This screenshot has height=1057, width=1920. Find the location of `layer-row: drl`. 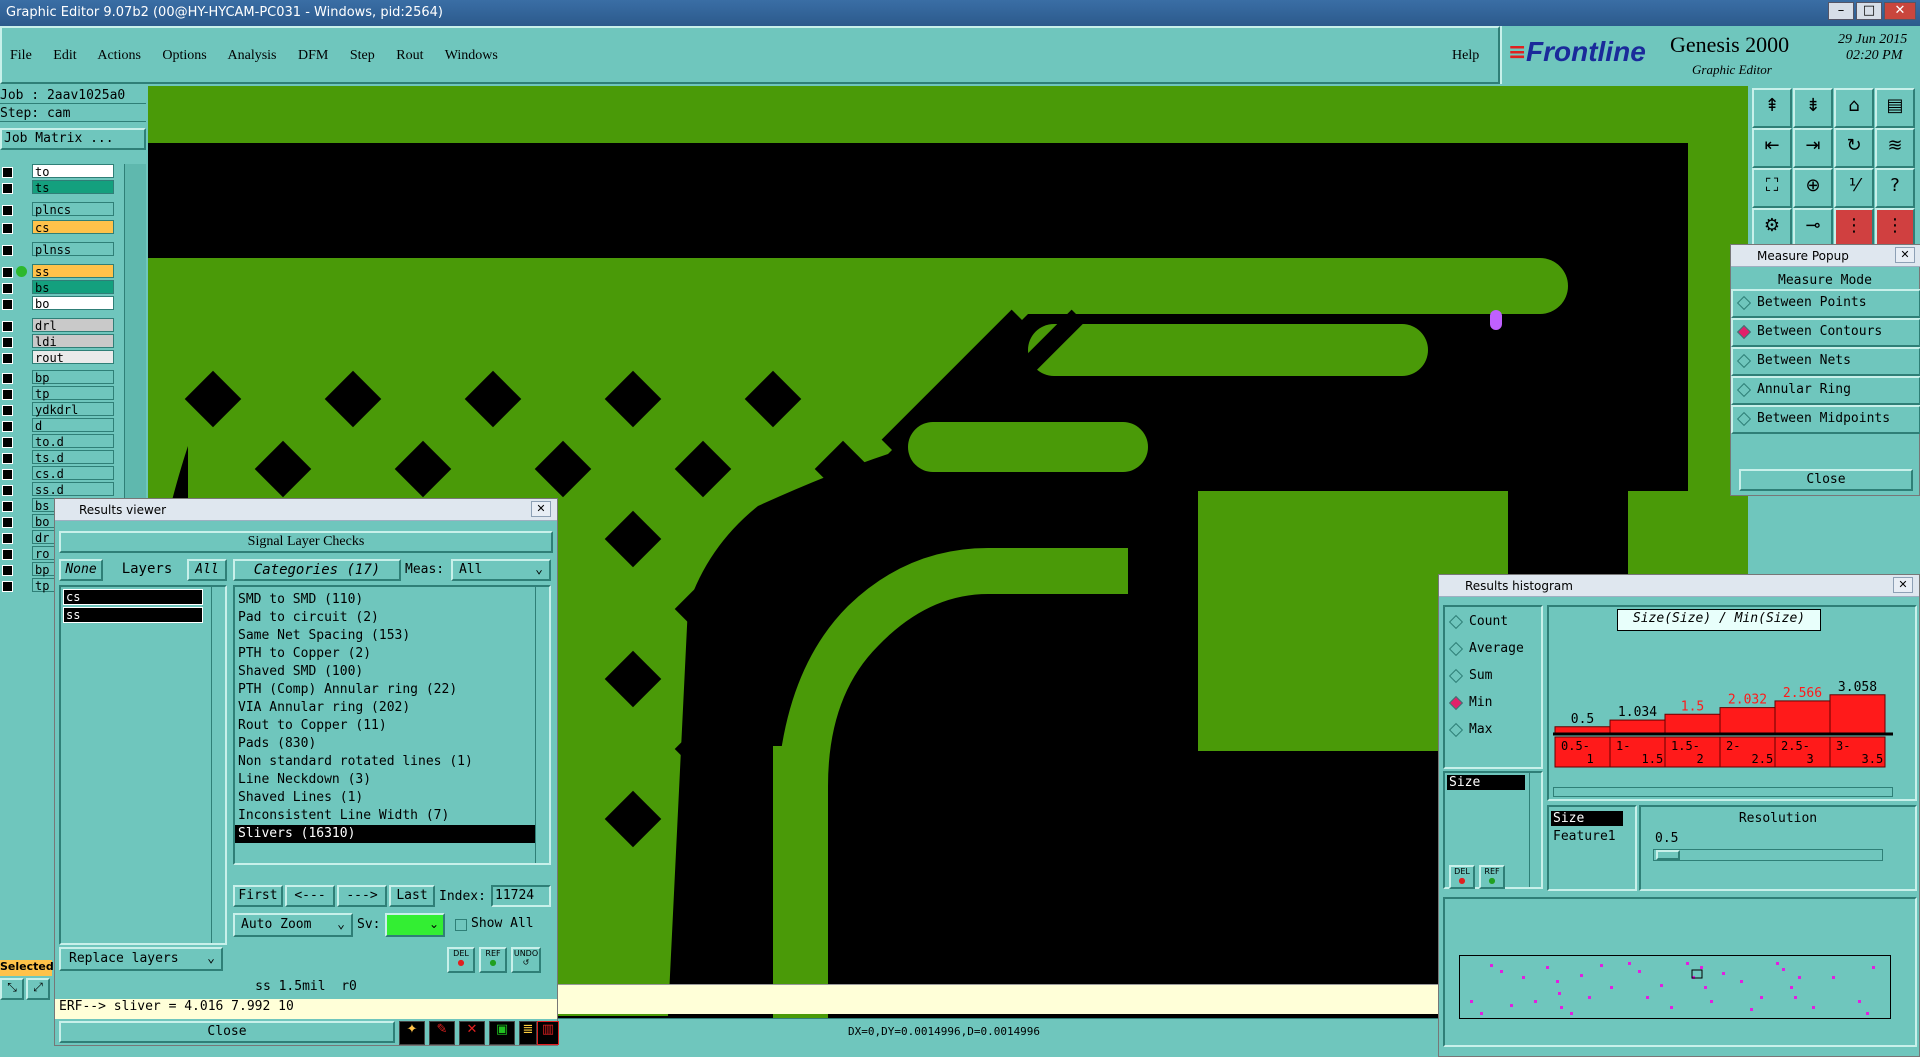

layer-row: drl is located at coordinates (59, 325).